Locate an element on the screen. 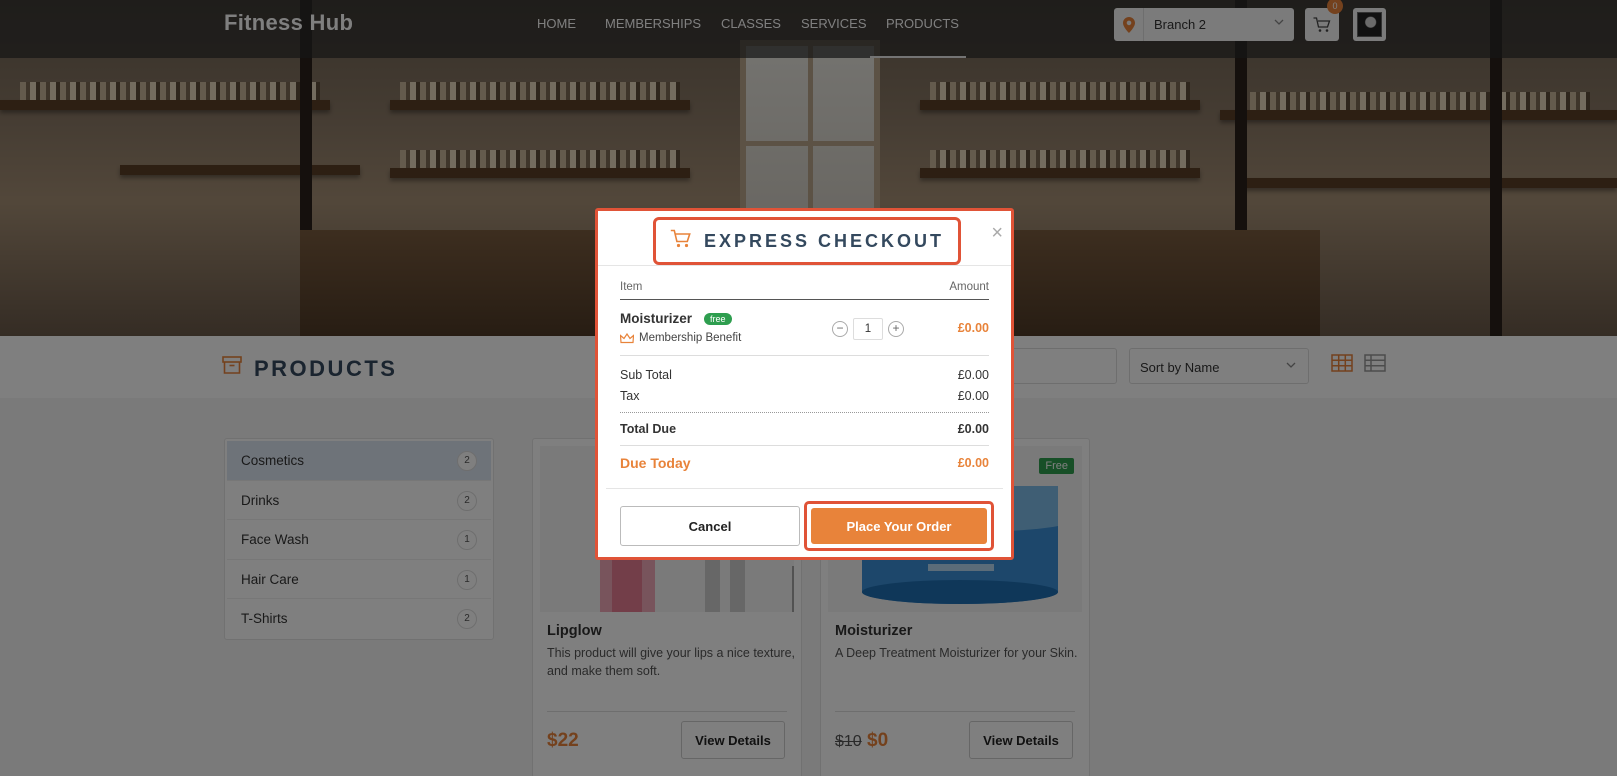 Image resolution: width=1617 pixels, height=776 pixels. line-item-name: Moisturizer is located at coordinates (656, 318).